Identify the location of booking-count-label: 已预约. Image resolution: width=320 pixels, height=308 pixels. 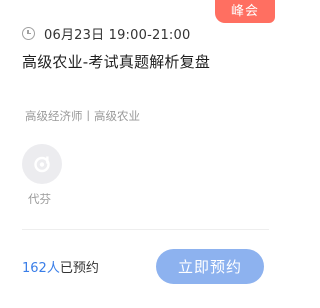
(79, 268).